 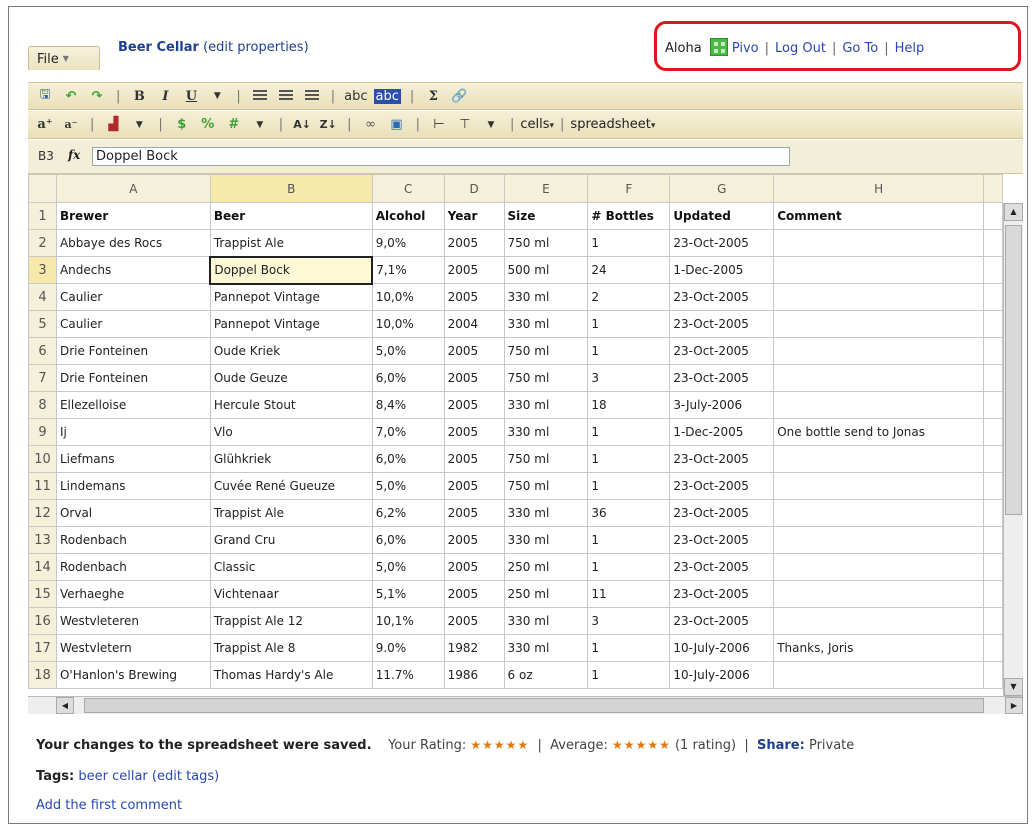 I want to click on cell-e3: 500 ml, so click(x=546, y=270).